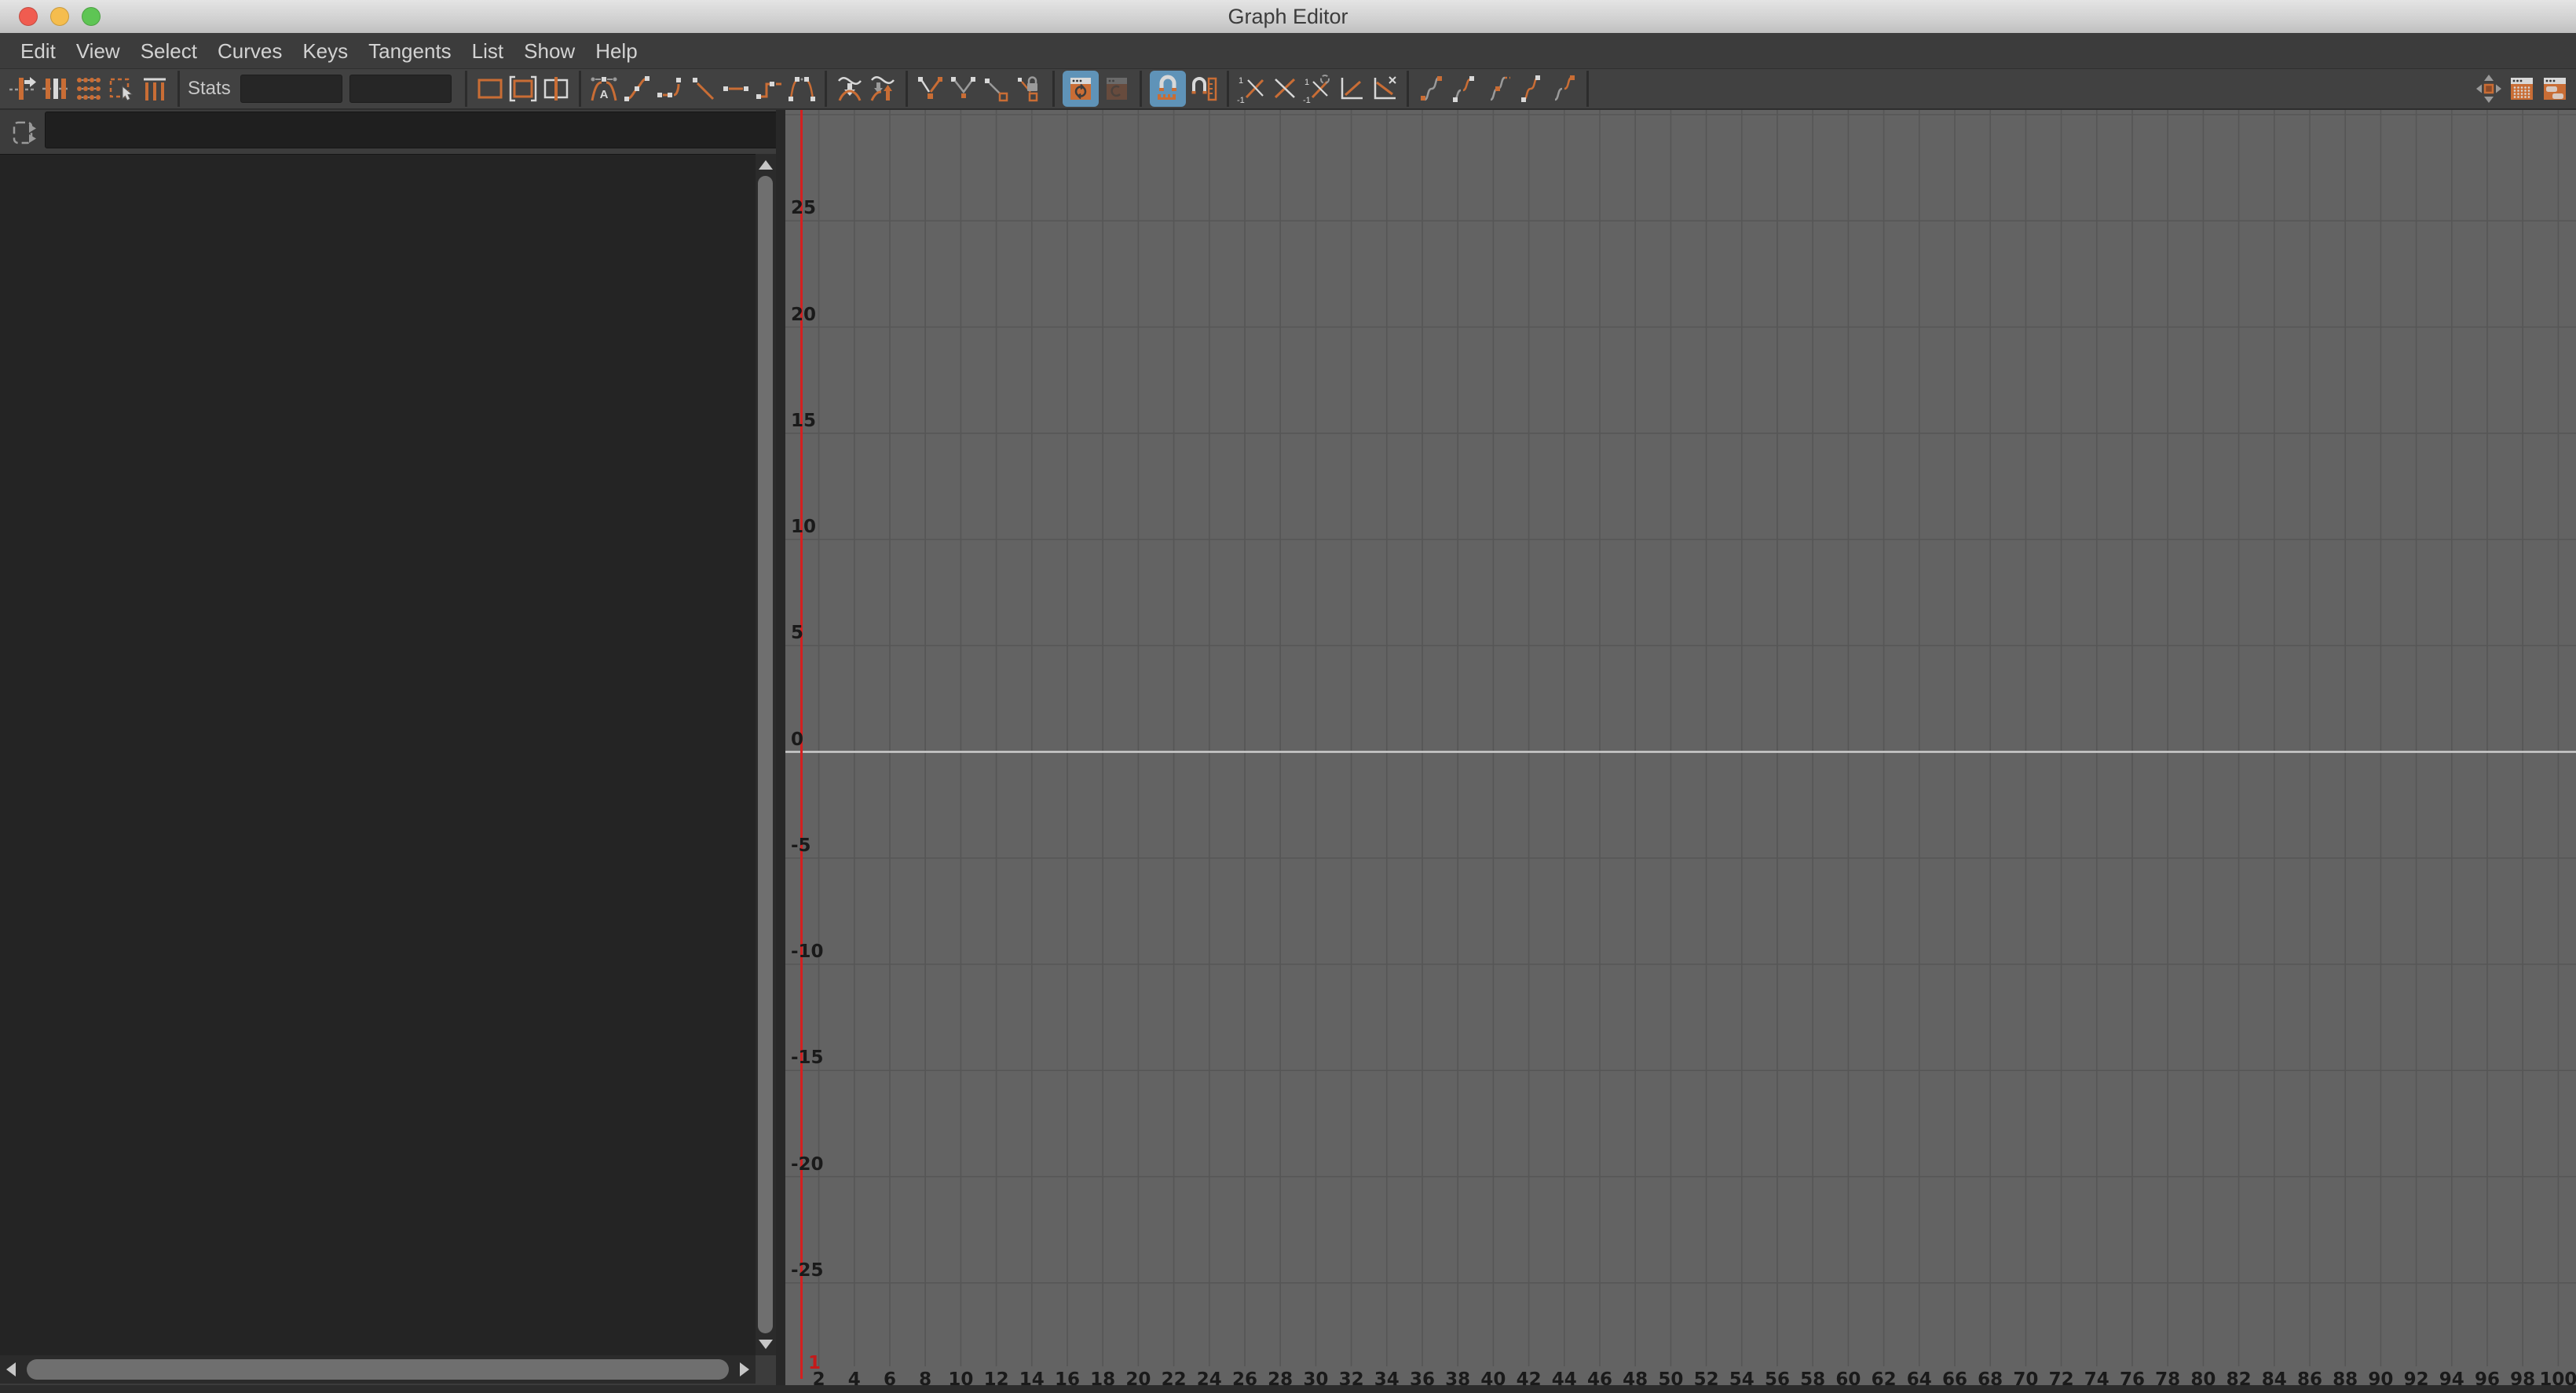 This screenshot has height=1393, width=2576. What do you see at coordinates (38, 51) in the screenshot?
I see `menu-edit: Edit` at bounding box center [38, 51].